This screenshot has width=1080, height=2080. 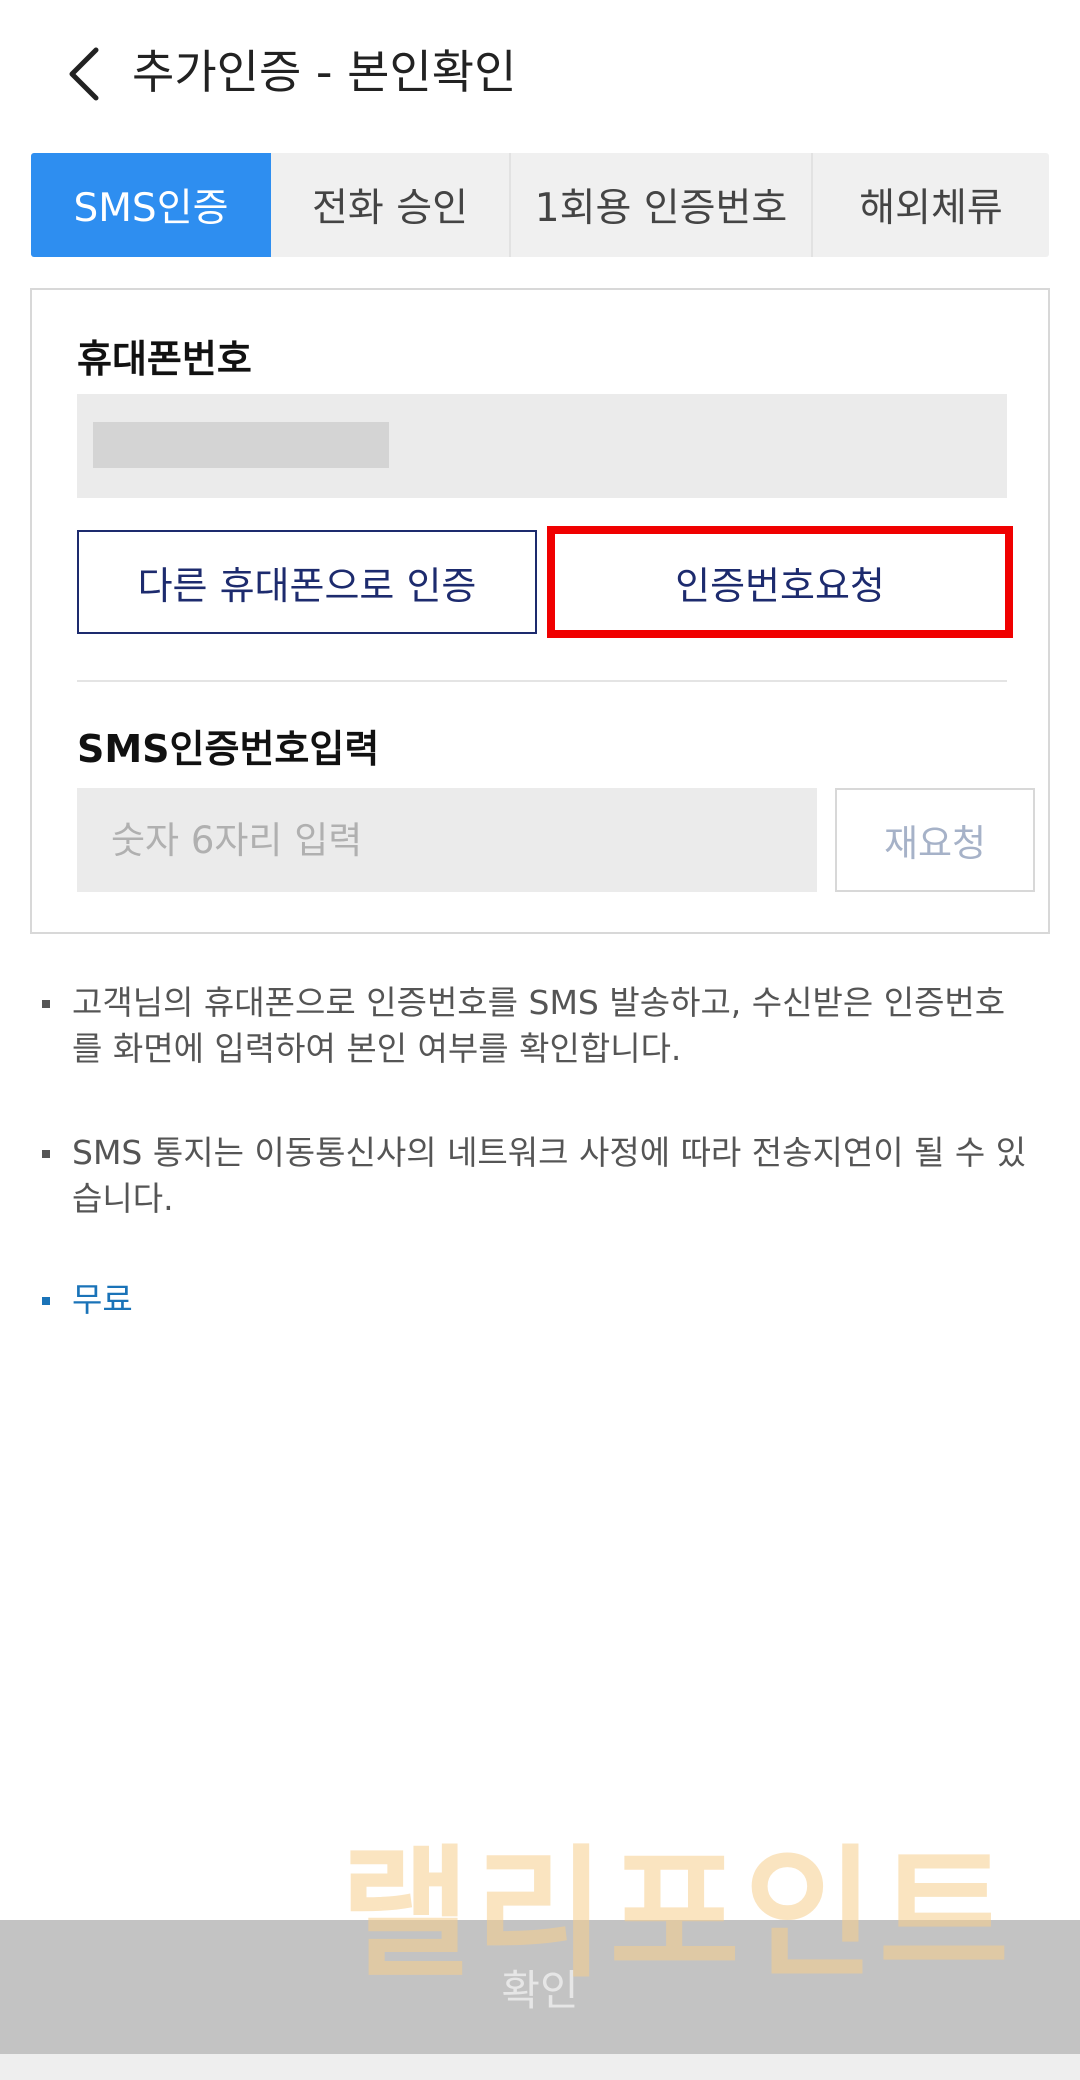 What do you see at coordinates (87, 74) in the screenshot?
I see `chevron-left-icon` at bounding box center [87, 74].